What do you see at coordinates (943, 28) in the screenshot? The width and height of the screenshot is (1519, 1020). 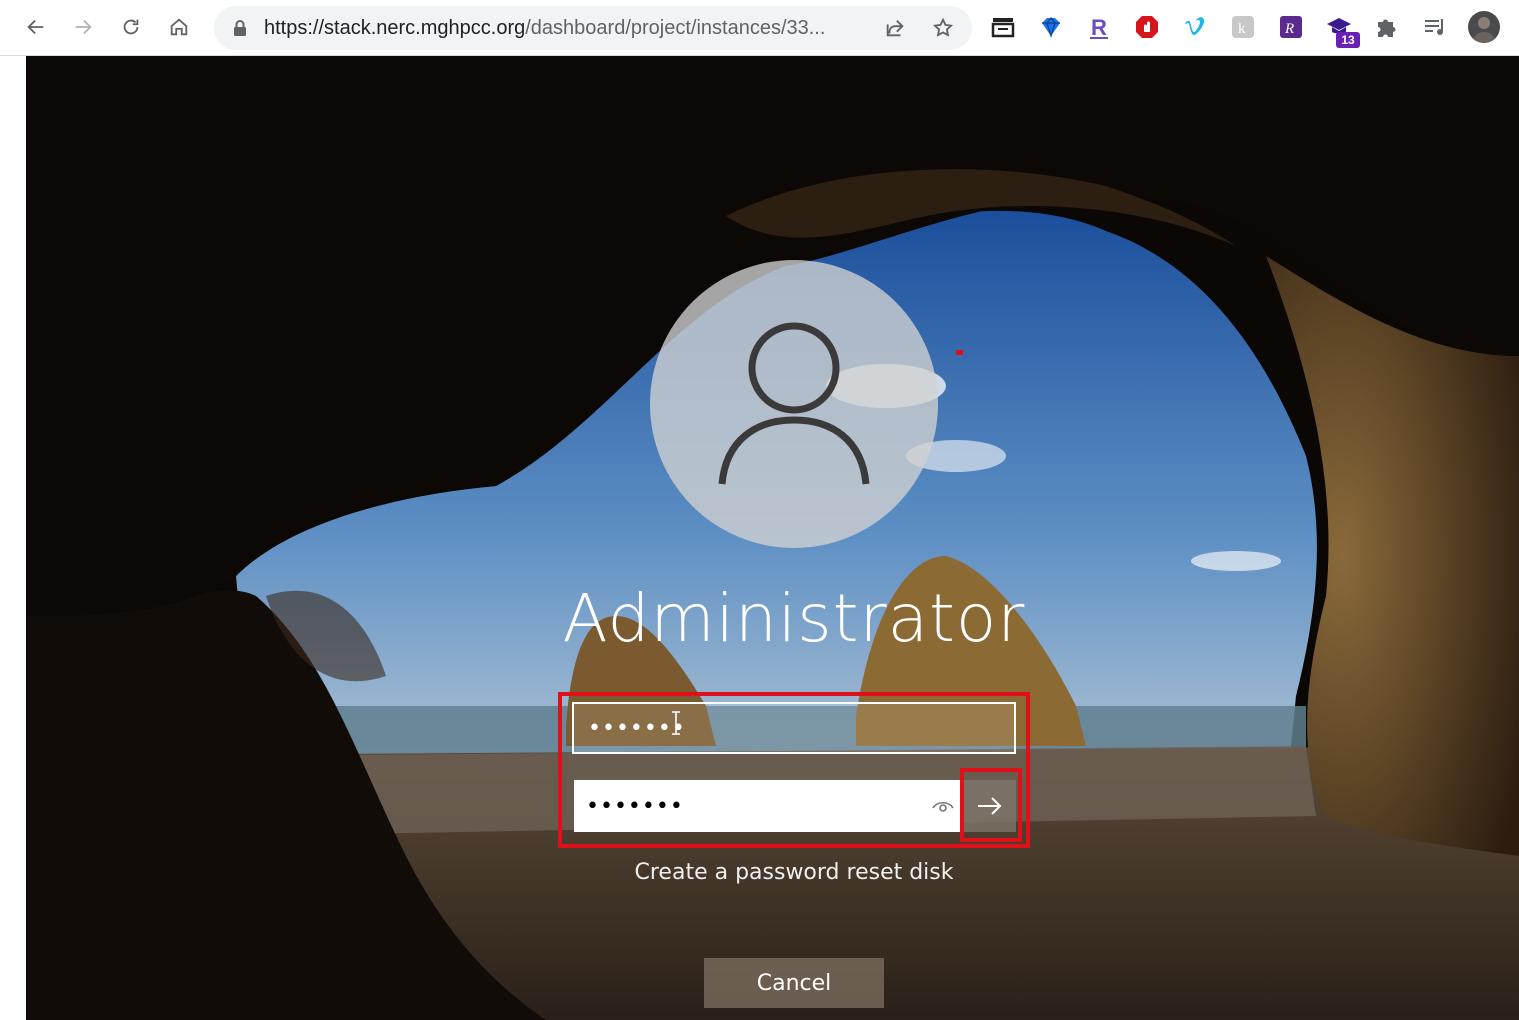 I see `bookmark-star-icon` at bounding box center [943, 28].